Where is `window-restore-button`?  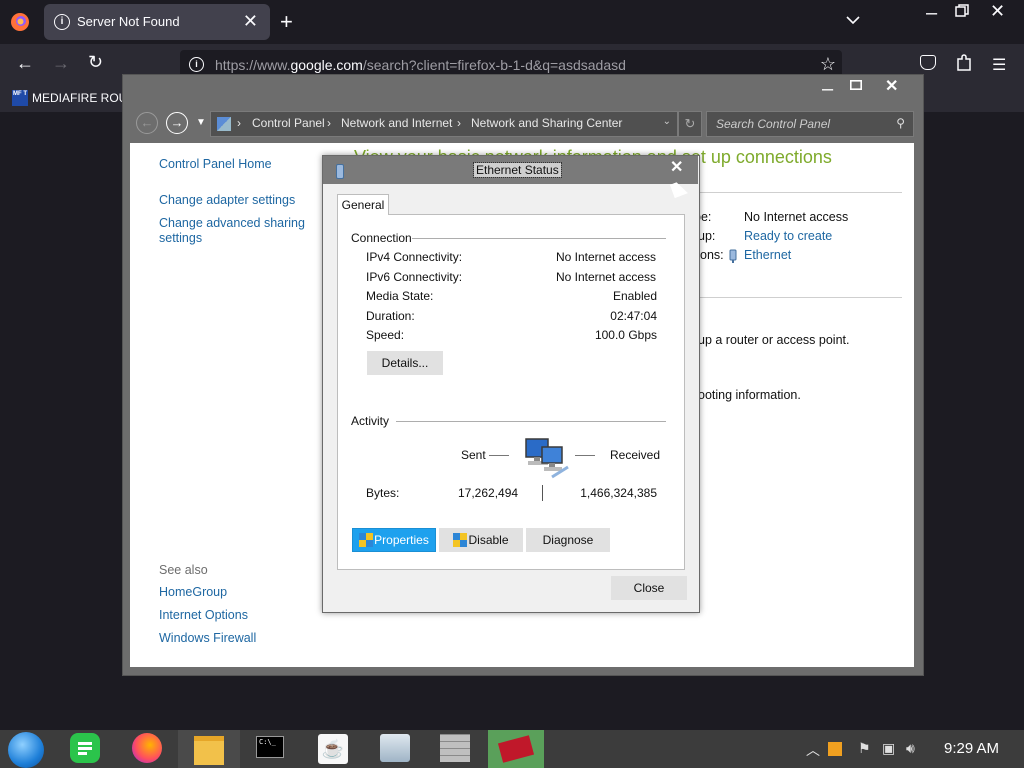
window-restore-button is located at coordinates (962, 11).